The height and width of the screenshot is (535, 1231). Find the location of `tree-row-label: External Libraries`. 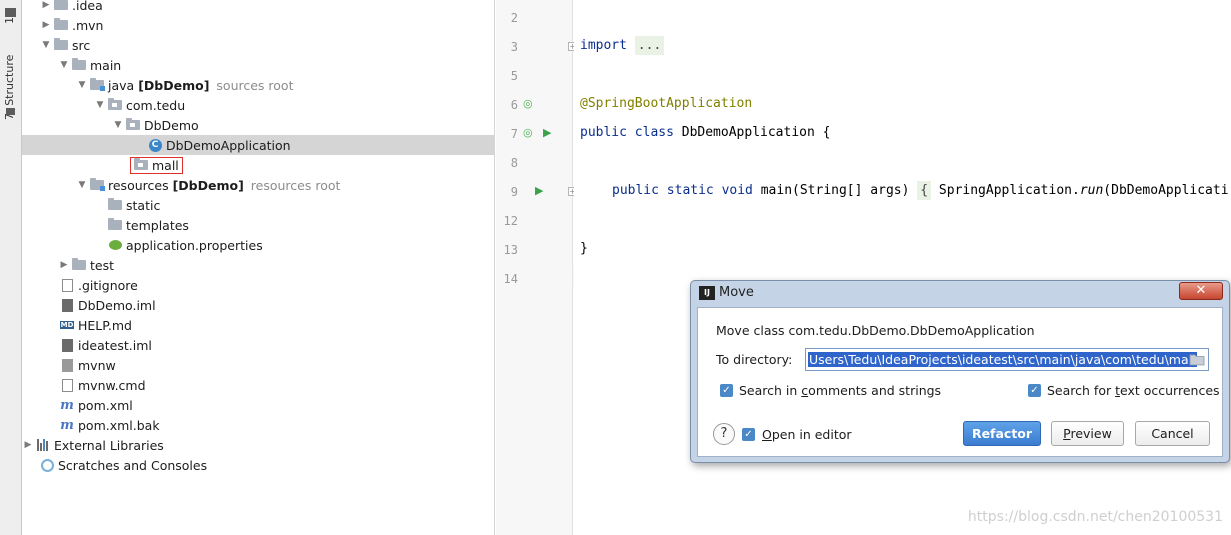

tree-row-label: External Libraries is located at coordinates (109, 445).